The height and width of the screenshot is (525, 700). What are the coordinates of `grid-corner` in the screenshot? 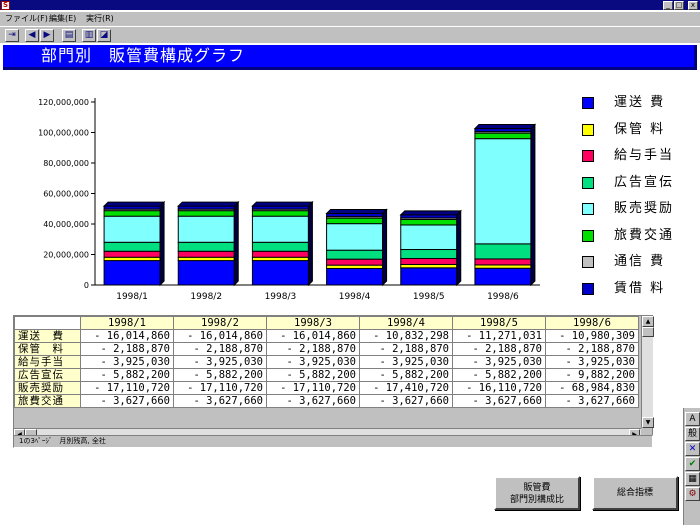 It's located at (47, 323).